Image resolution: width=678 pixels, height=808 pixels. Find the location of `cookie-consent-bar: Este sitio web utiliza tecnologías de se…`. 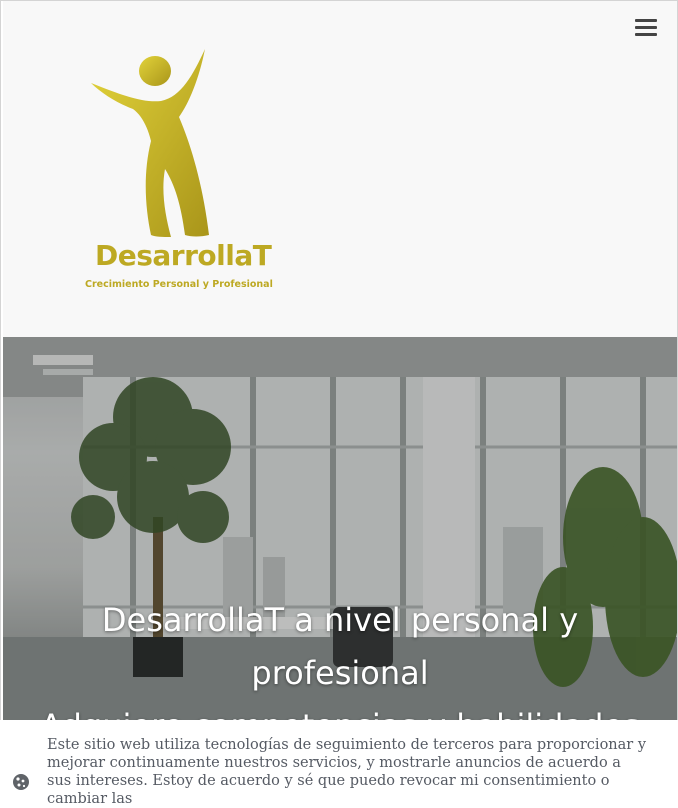

cookie-consent-bar: Este sitio web utiliza tecnologías de se… is located at coordinates (339, 763).